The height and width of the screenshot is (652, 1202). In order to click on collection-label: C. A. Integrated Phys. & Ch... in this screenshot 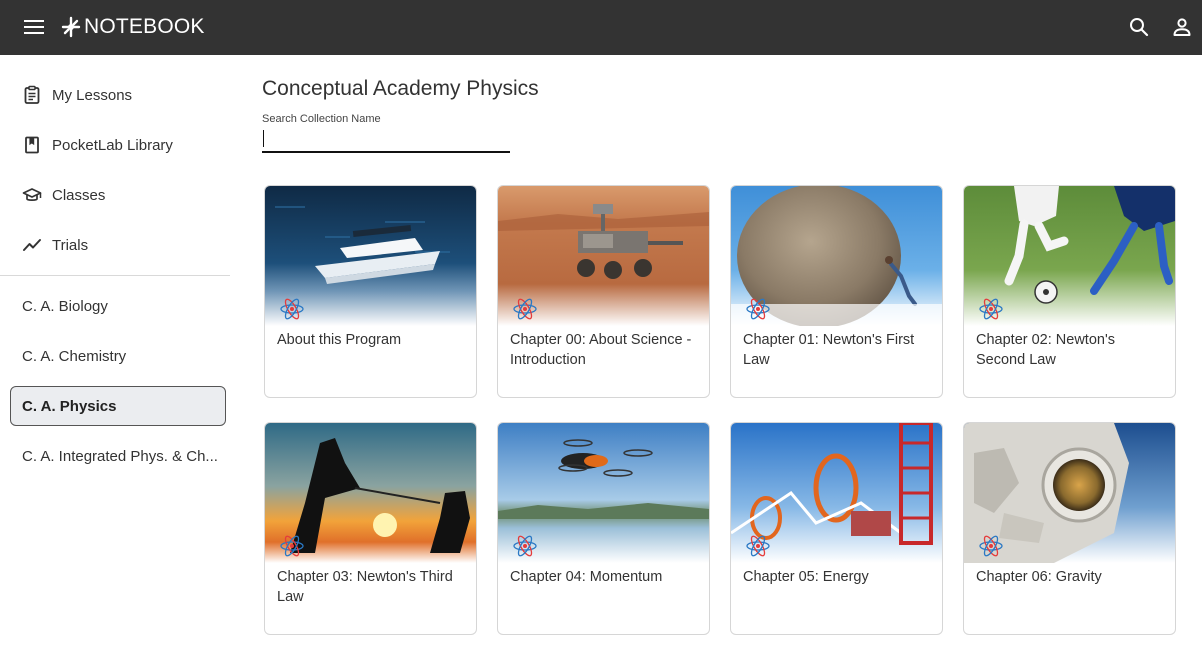, I will do `click(120, 456)`.